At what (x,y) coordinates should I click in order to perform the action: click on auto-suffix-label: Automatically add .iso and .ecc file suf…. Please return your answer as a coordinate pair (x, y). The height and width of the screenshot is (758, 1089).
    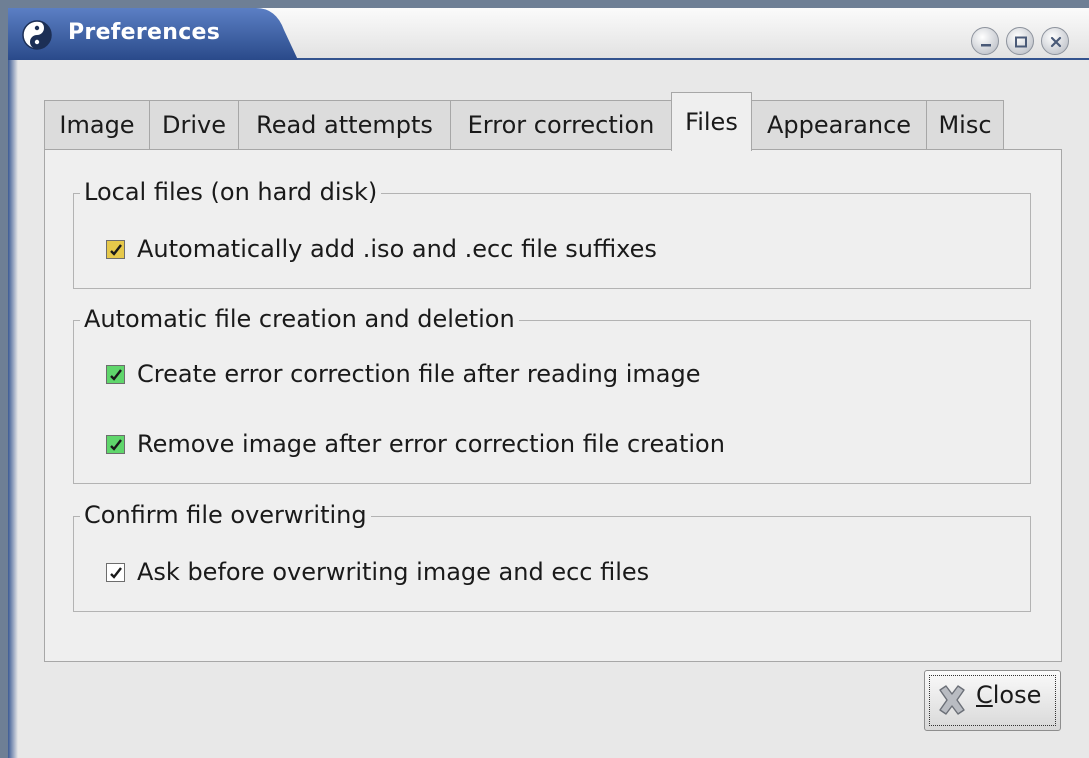
    Looking at the image, I should click on (397, 249).